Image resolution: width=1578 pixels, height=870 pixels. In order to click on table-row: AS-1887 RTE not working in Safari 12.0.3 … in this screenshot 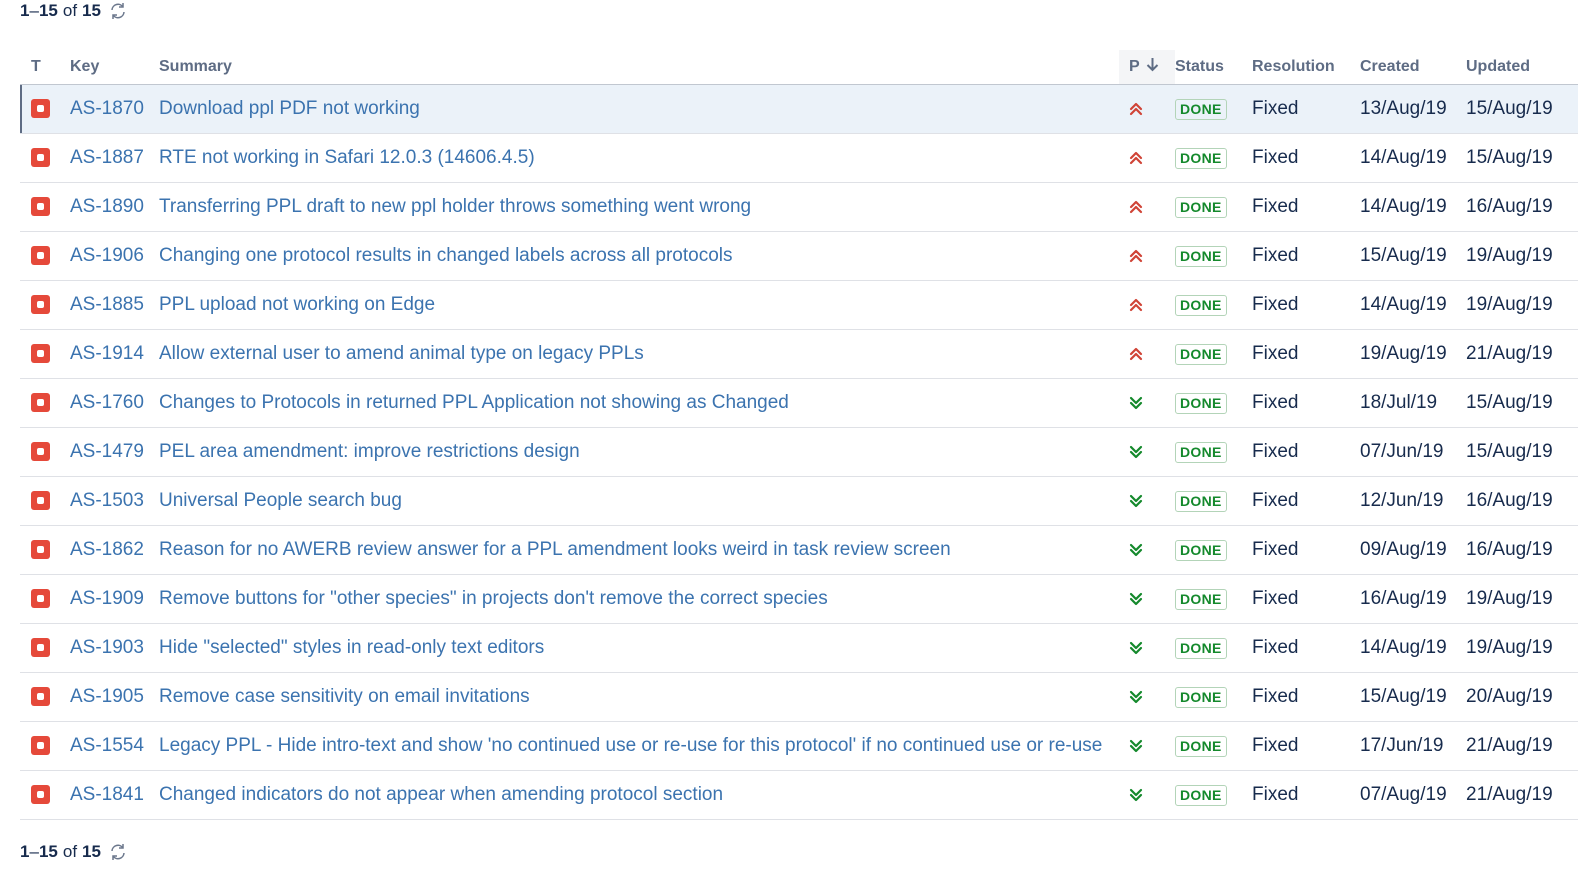, I will do `click(799, 158)`.